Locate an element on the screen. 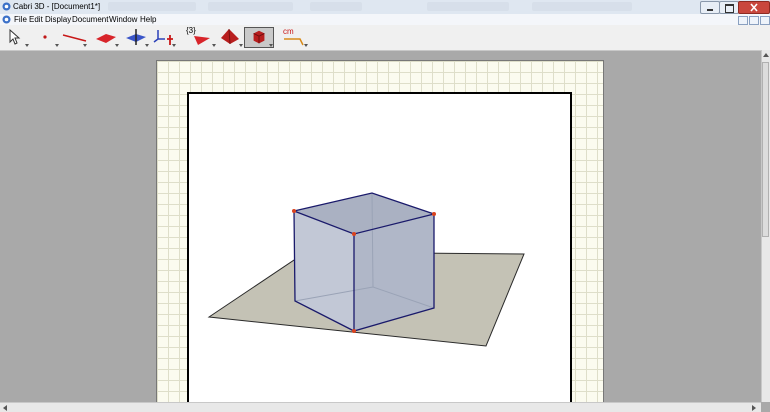 This screenshot has width=770, height=412. line-tool is located at coordinates (74, 37).